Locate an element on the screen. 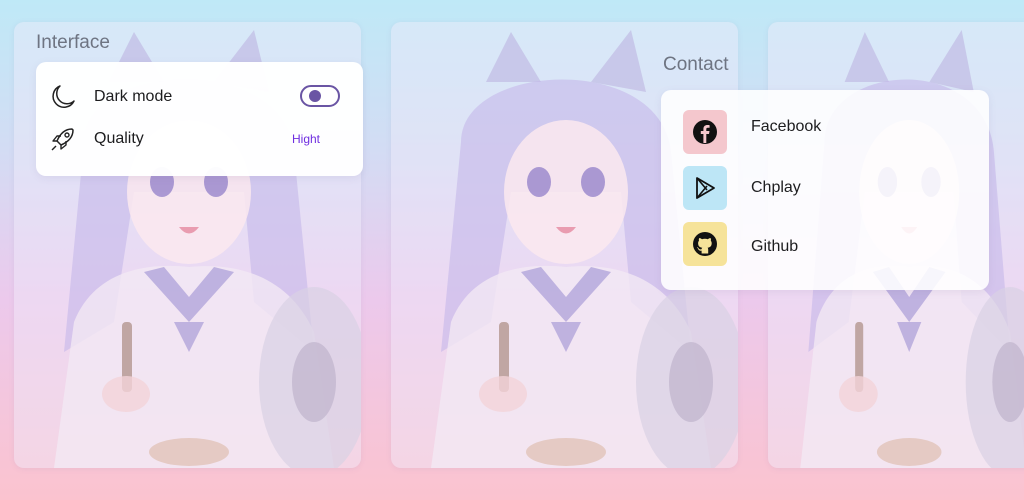 The image size is (1024, 500). quality-row: Quality is located at coordinates (96, 139).